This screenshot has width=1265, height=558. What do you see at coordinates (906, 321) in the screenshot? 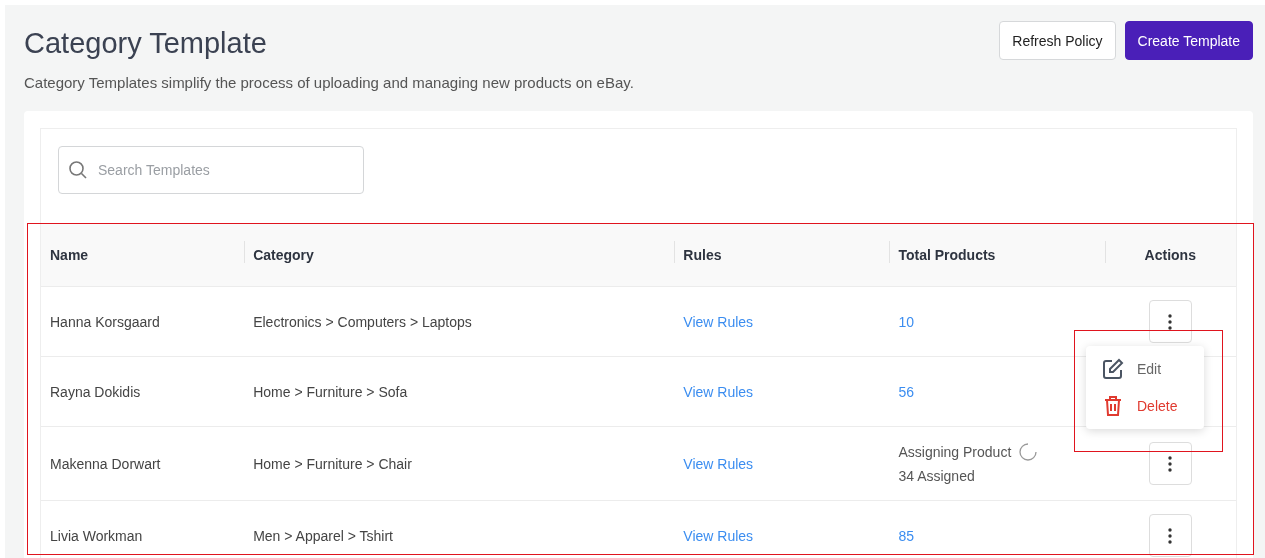
I see `product-count: 10` at bounding box center [906, 321].